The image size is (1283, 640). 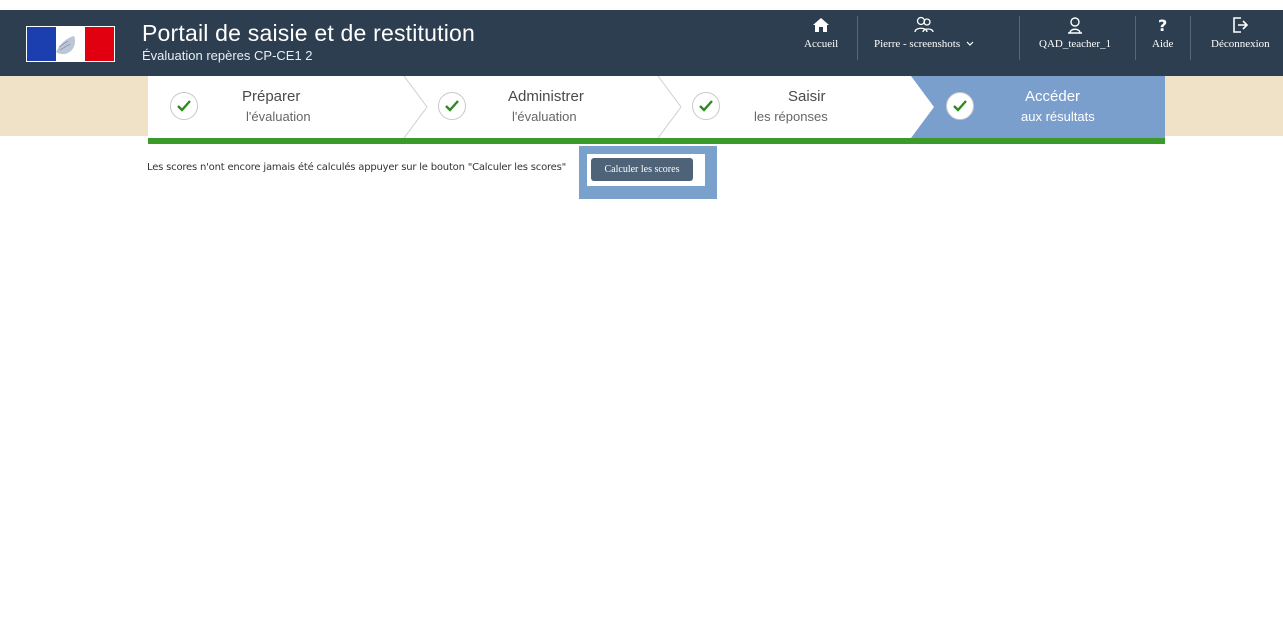 What do you see at coordinates (1058, 116) in the screenshot?
I see `step-subtitle: aux résultats` at bounding box center [1058, 116].